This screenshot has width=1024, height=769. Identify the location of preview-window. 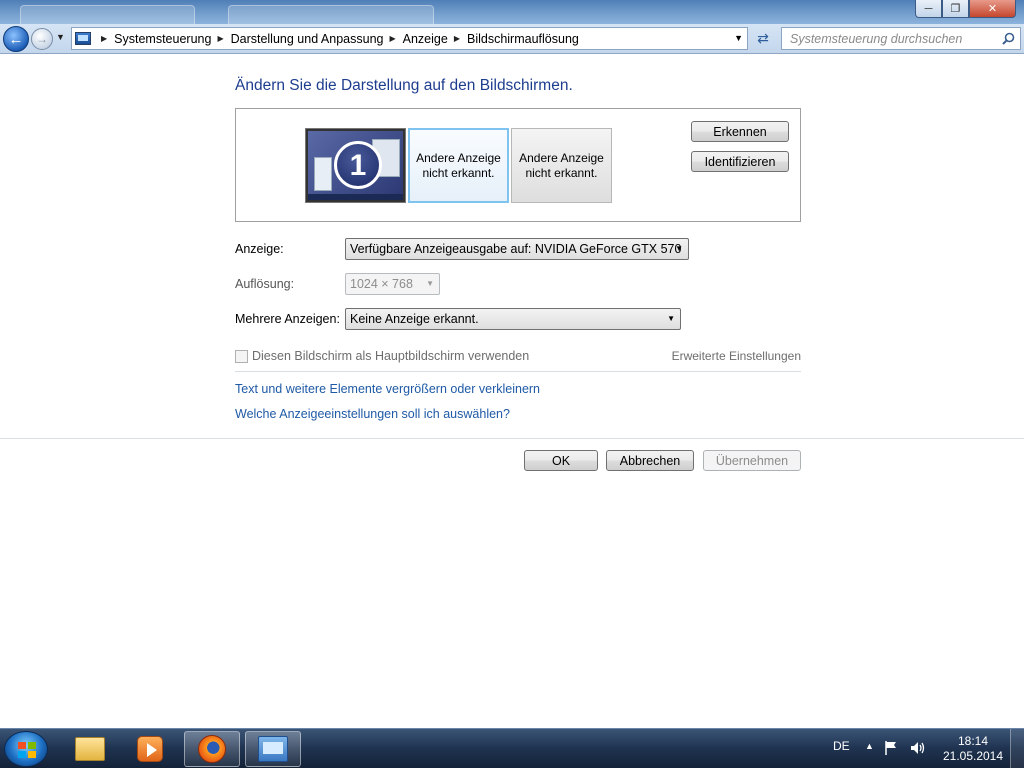
(323, 174).